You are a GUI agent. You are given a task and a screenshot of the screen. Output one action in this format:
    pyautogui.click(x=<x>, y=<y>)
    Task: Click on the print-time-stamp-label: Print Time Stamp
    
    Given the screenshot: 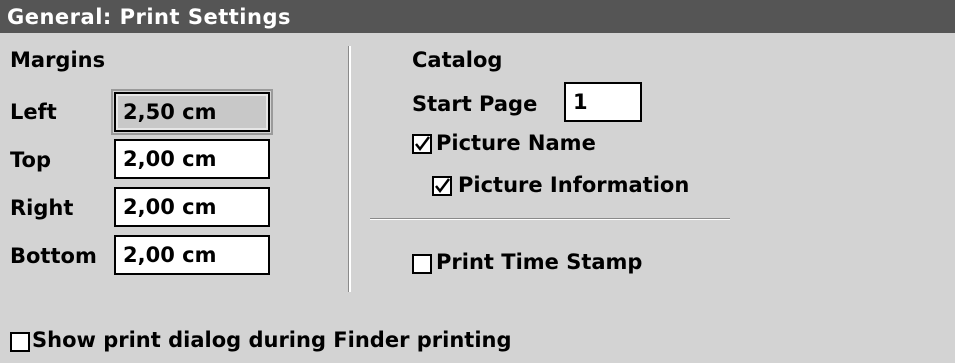 What is the action you would take?
    pyautogui.click(x=539, y=262)
    